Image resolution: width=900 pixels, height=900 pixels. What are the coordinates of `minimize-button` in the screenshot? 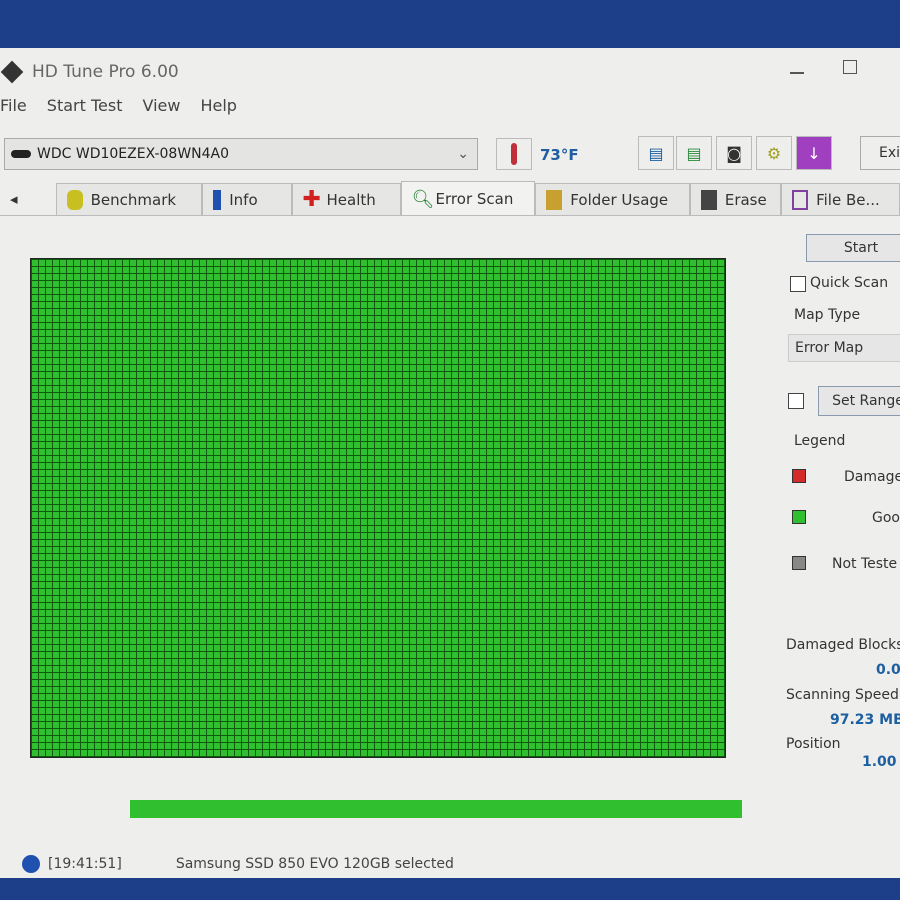 It's located at (797, 73).